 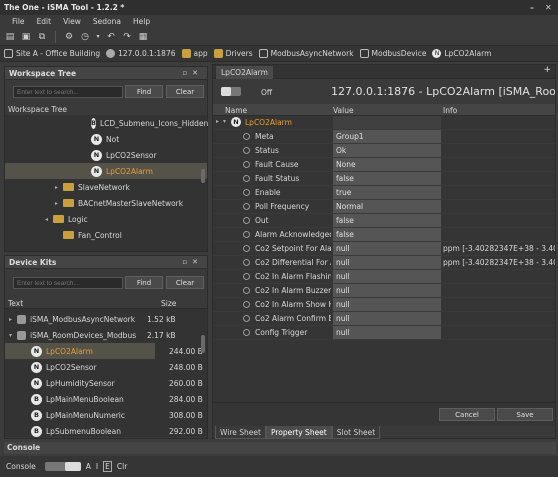 I want to click on list-item-selected: N LpCO2Alarm 244.00 B, so click(x=104, y=351).